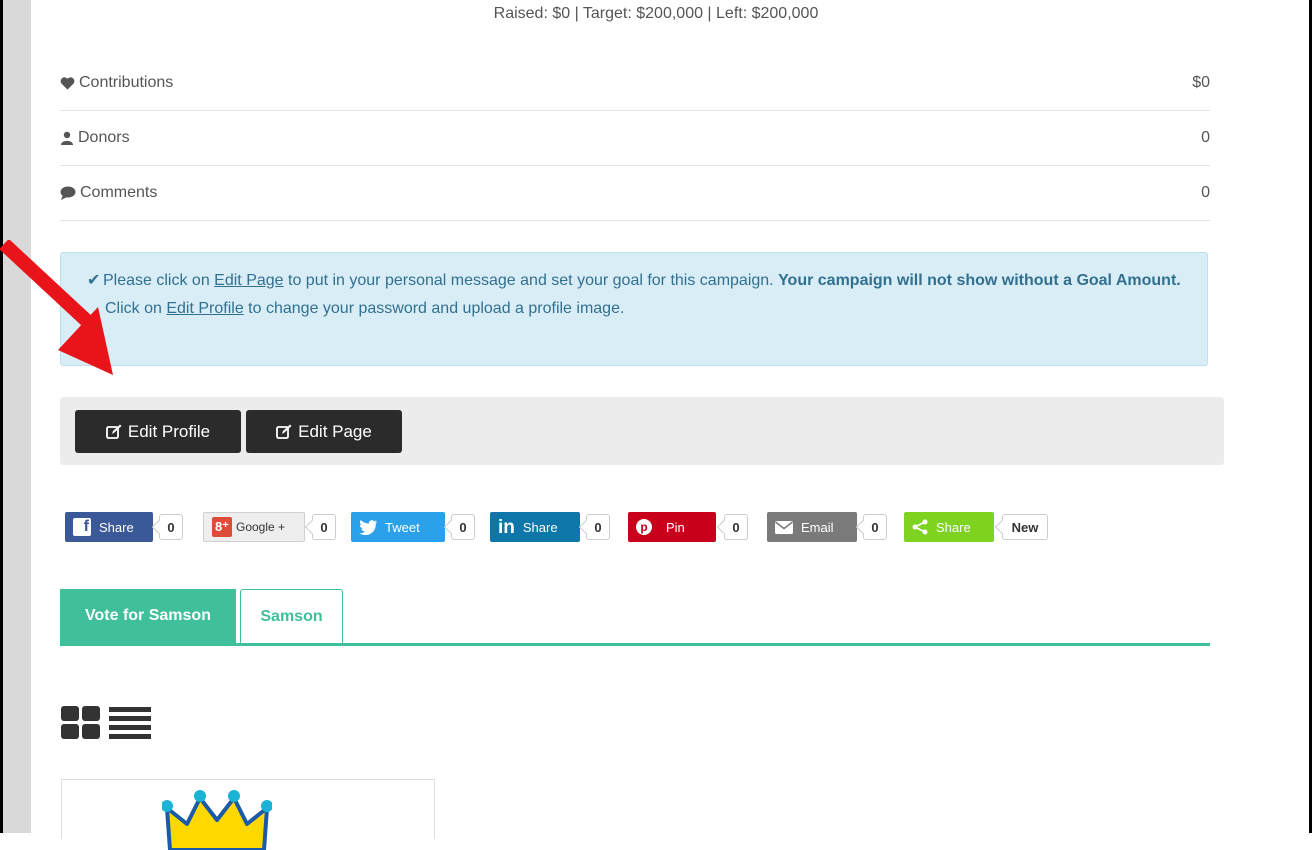 This screenshot has width=1312, height=850. What do you see at coordinates (398, 527) in the screenshot?
I see `twitter-share-button: Tweet` at bounding box center [398, 527].